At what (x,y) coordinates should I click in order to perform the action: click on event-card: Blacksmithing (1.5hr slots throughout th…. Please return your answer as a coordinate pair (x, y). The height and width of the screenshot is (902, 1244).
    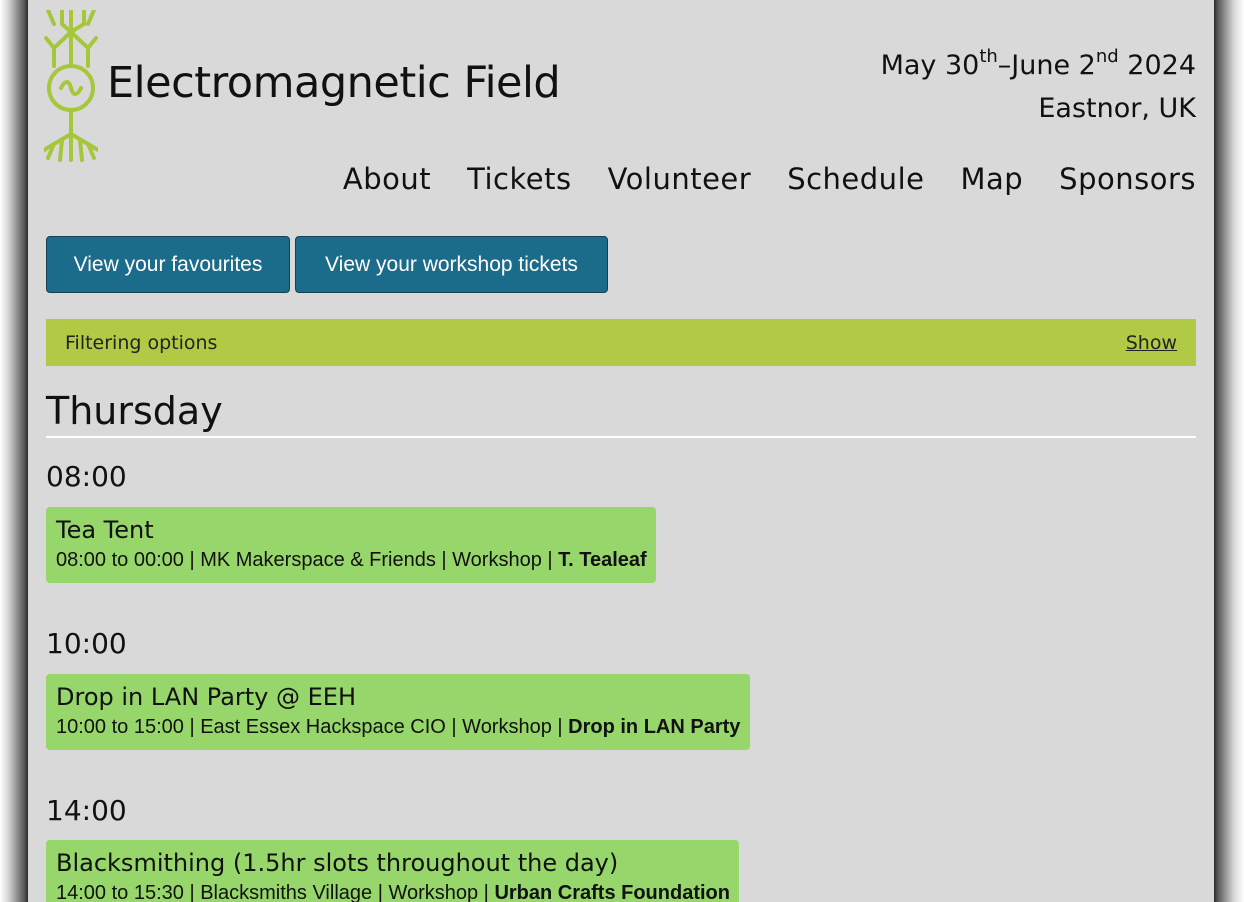
    Looking at the image, I should click on (392, 871).